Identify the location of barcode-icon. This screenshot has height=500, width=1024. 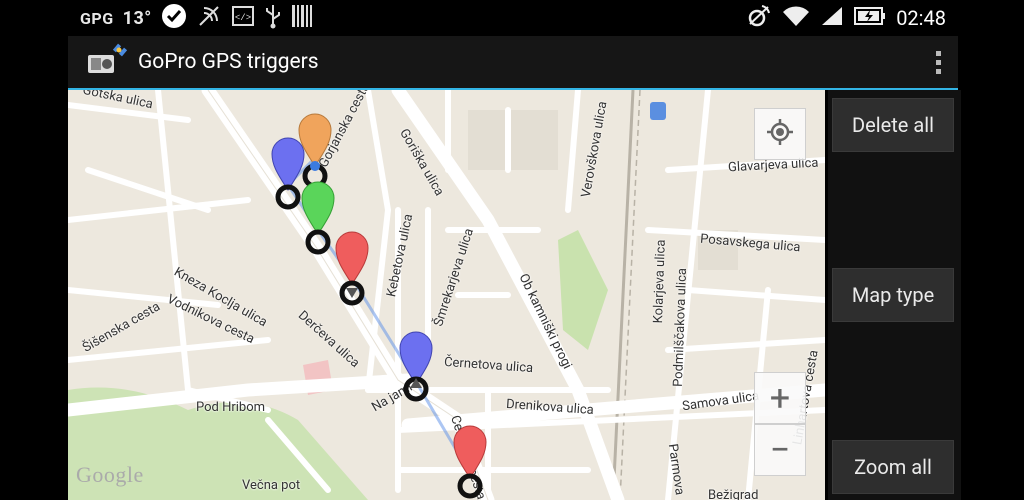
(302, 18).